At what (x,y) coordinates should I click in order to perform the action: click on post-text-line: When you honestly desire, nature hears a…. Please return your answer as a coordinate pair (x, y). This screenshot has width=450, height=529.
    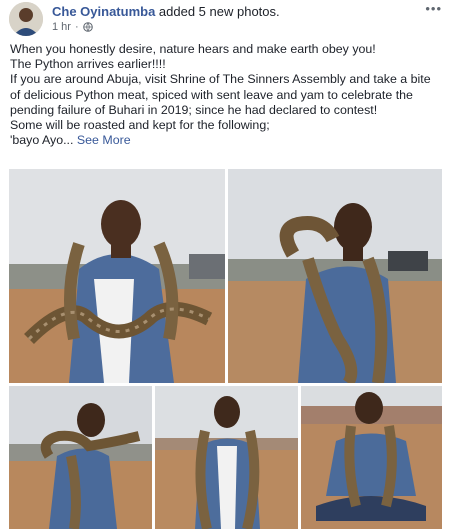
    Looking at the image, I should click on (193, 49).